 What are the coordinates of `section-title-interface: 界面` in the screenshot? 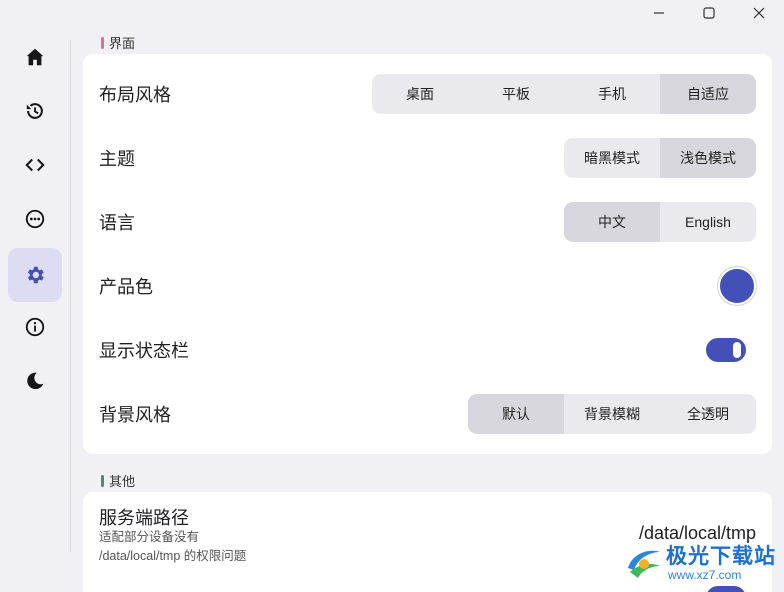 It's located at (118, 42).